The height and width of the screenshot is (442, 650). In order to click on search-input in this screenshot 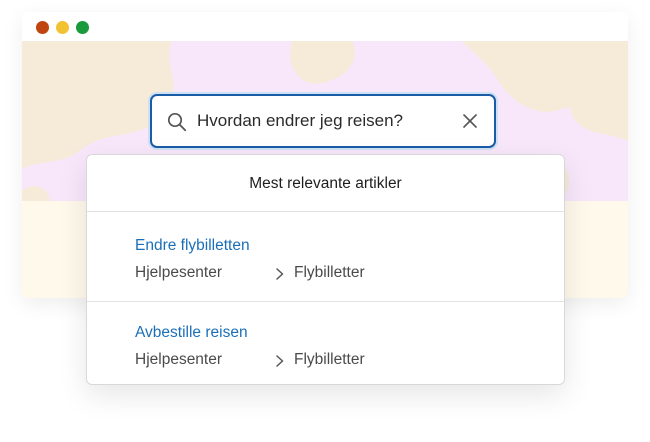, I will do `click(322, 121)`.